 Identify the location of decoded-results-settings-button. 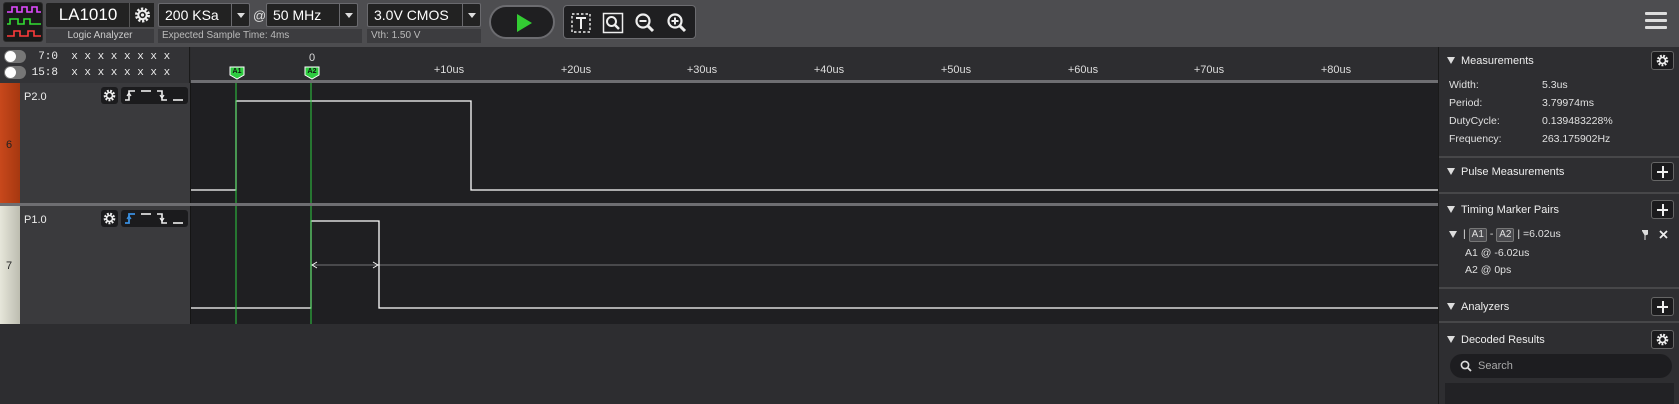
(1662, 339).